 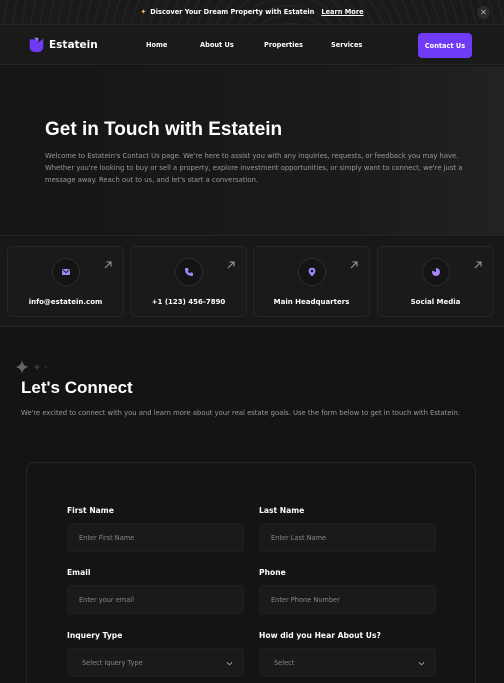 What do you see at coordinates (347, 599) in the screenshot?
I see `phone-input: Enter Phone Number` at bounding box center [347, 599].